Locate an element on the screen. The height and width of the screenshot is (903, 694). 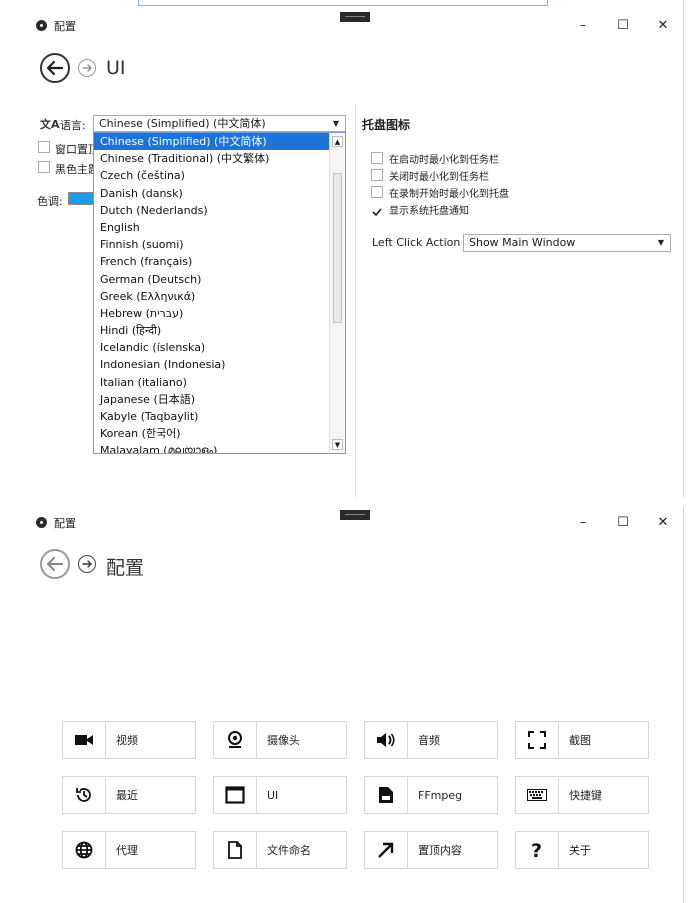
arrow-icon is located at coordinates (386, 850).